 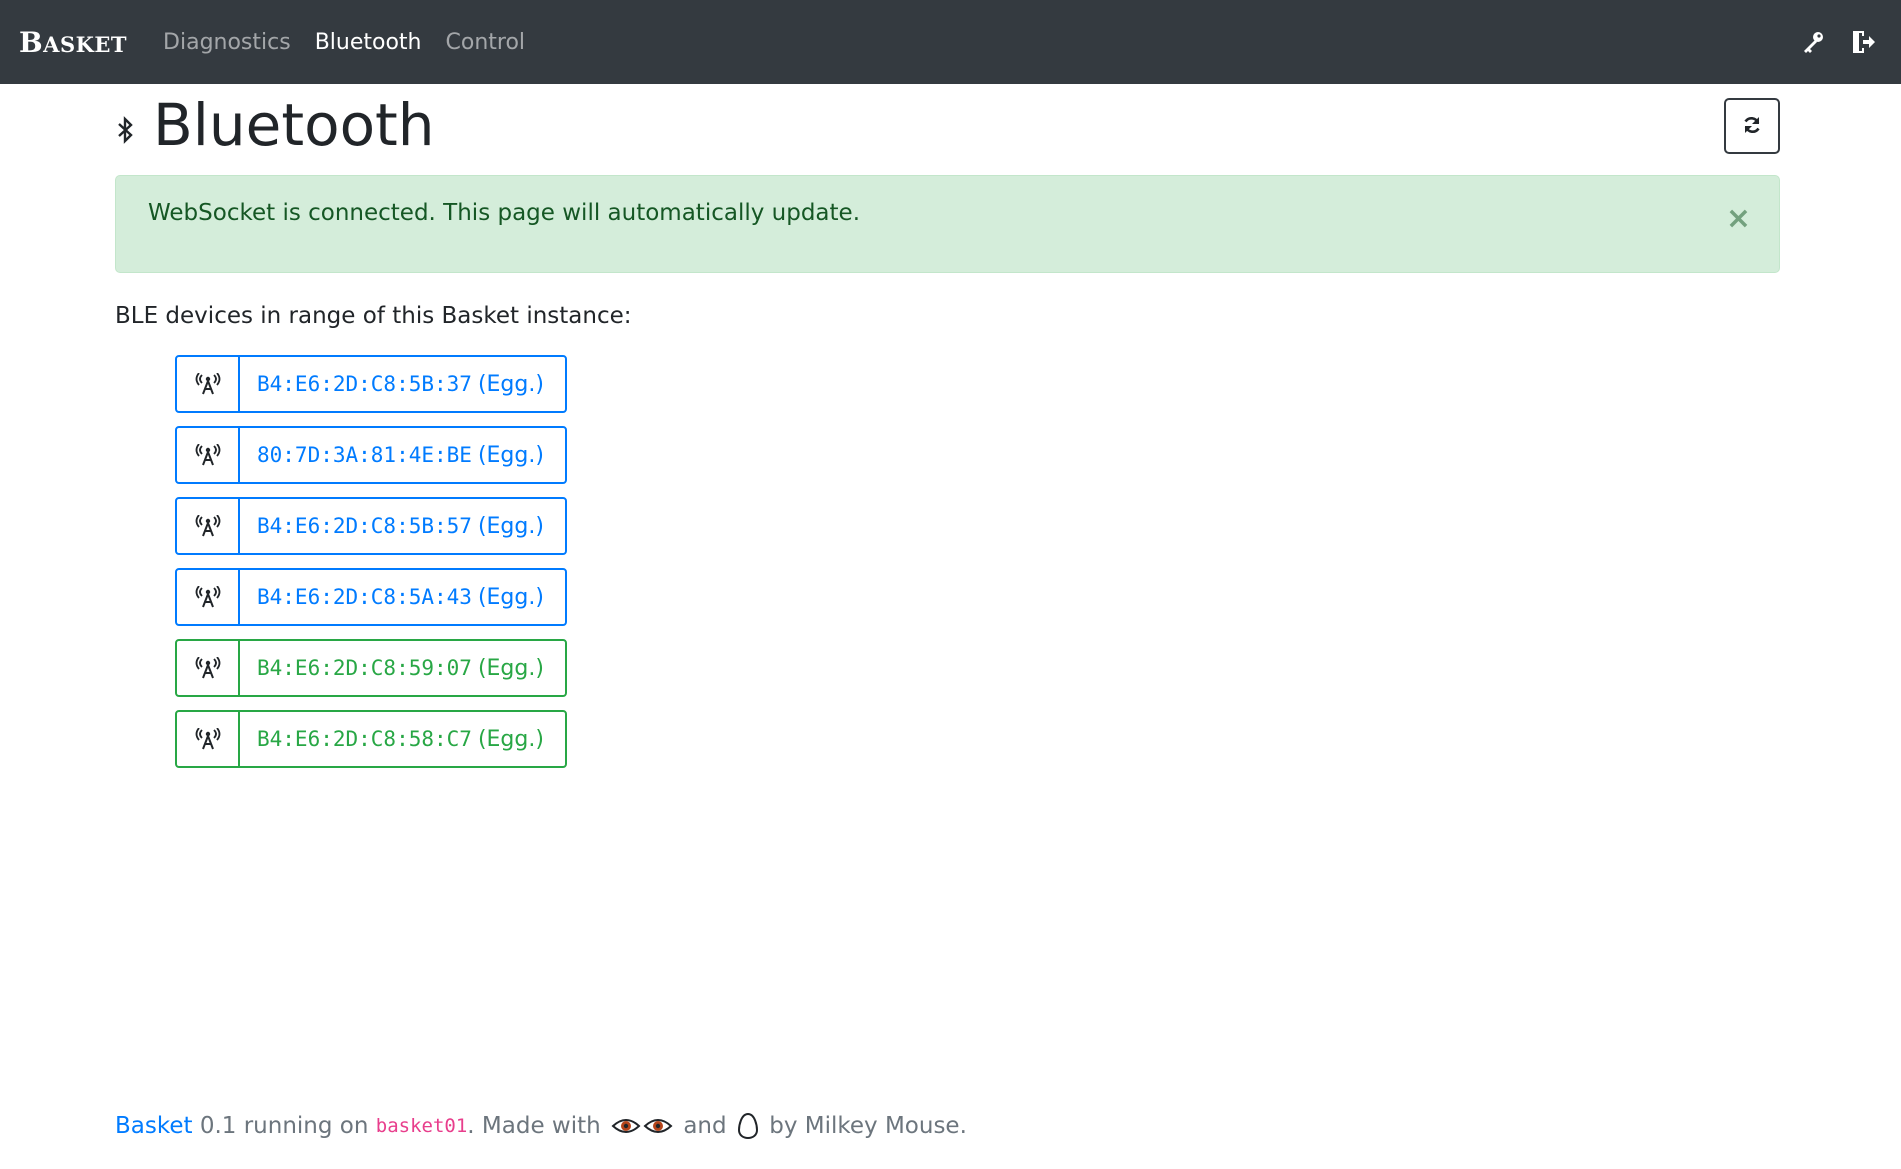 I want to click on device-label: B4:E6:2D:C8:5B:37 (Egg.), so click(x=392, y=384).